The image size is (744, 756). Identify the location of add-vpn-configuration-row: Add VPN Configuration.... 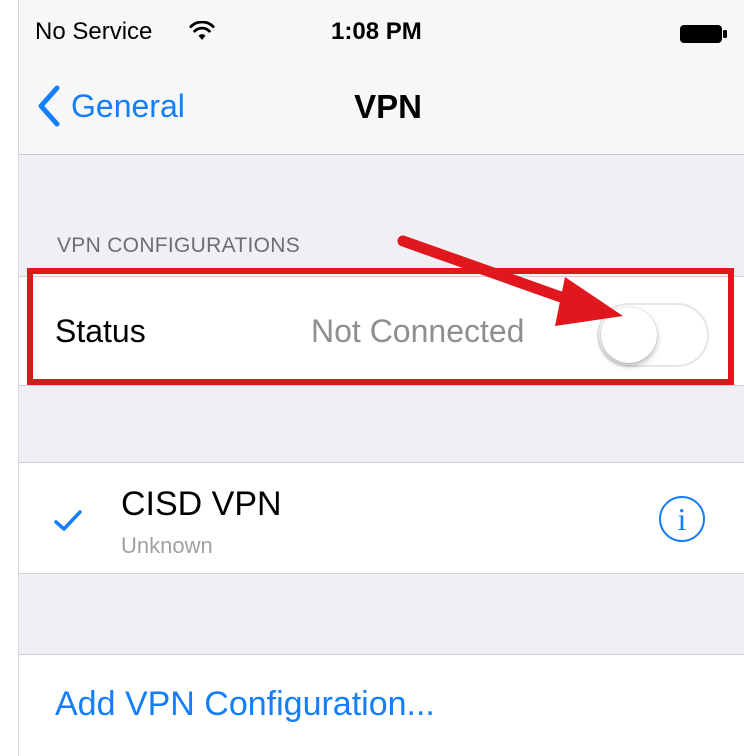
(381, 705).